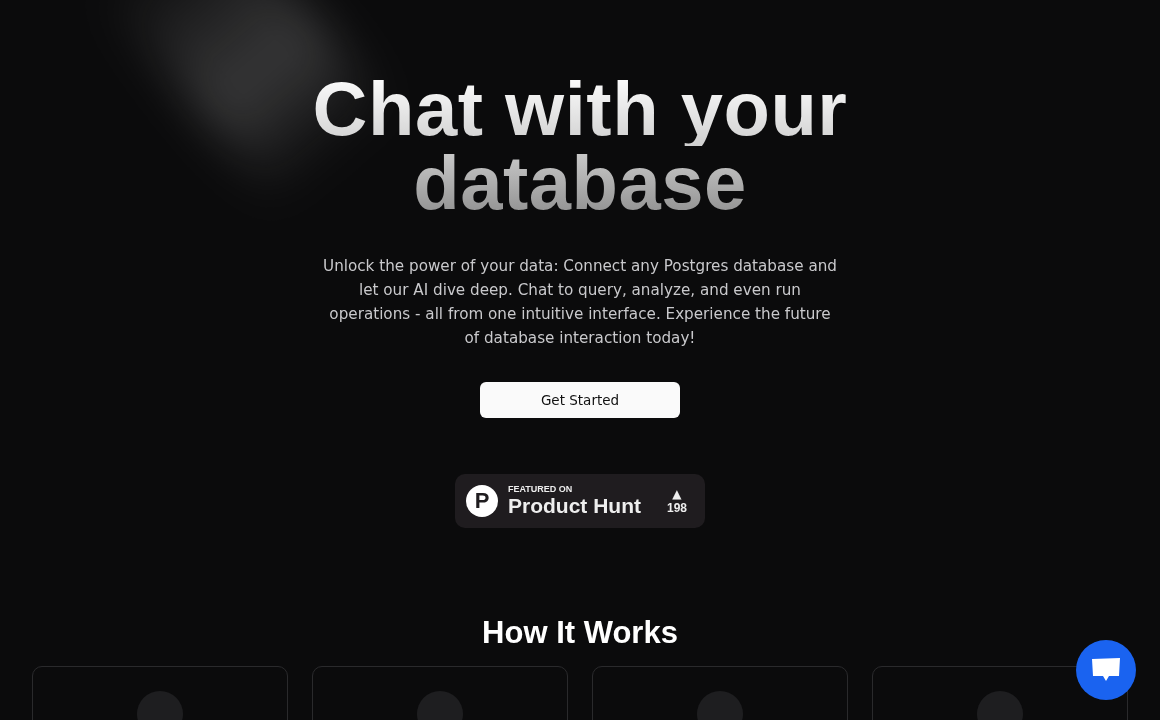 Image resolution: width=1160 pixels, height=720 pixels. Describe the element at coordinates (677, 494) in the screenshot. I see `upvote-arrow: ▲` at that location.